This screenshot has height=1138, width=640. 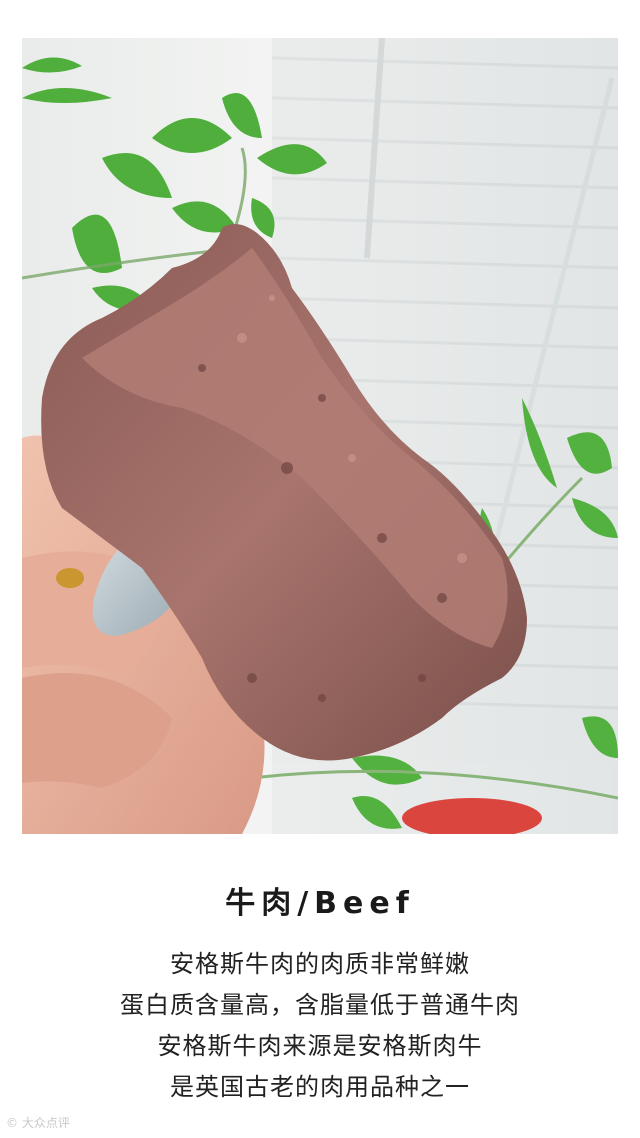 What do you see at coordinates (320, 1046) in the screenshot?
I see `description-line: 安格斯牛肉来源是安格斯肉牛` at bounding box center [320, 1046].